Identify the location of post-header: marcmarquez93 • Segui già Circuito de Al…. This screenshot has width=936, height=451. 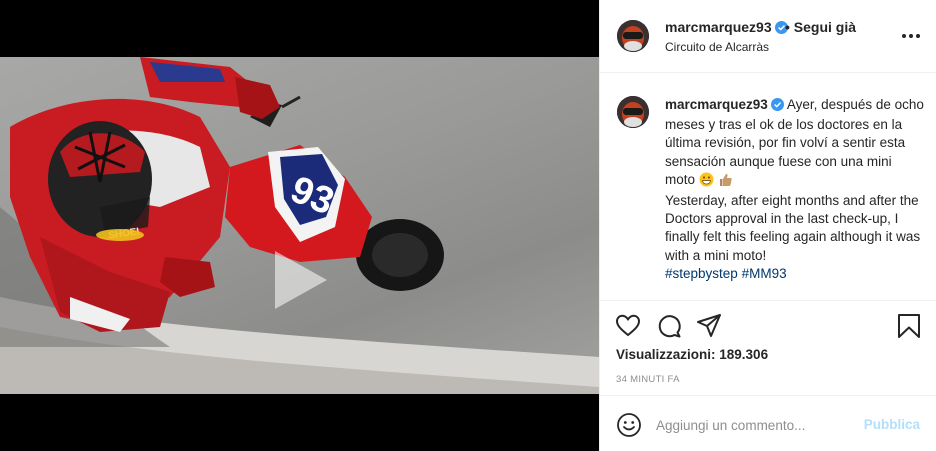
(768, 36).